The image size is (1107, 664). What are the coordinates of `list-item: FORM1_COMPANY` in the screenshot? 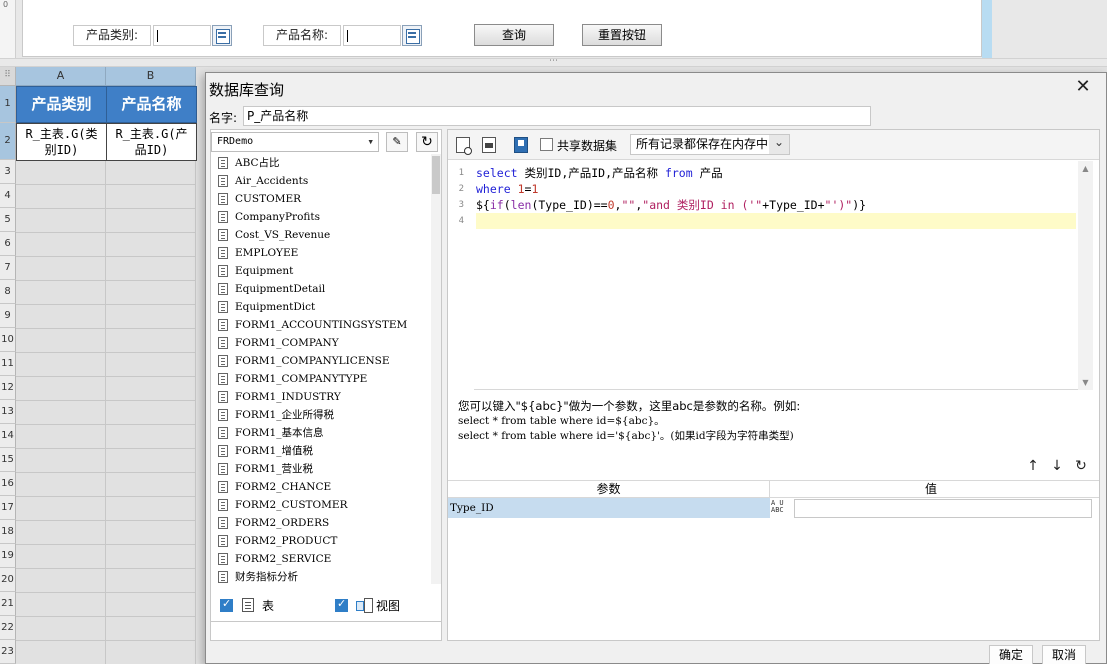 It's located at (325, 343).